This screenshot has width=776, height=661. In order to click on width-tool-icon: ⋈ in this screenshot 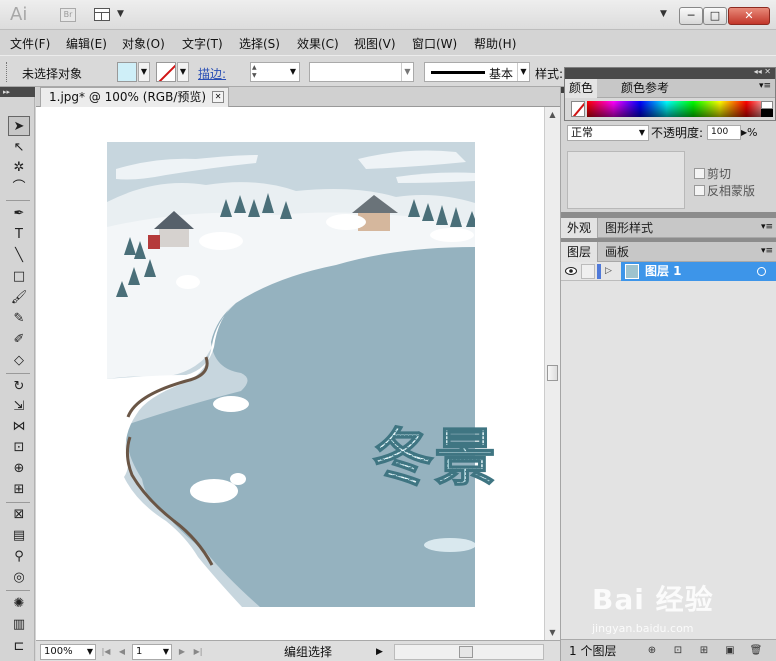, I will do `click(19, 427)`.